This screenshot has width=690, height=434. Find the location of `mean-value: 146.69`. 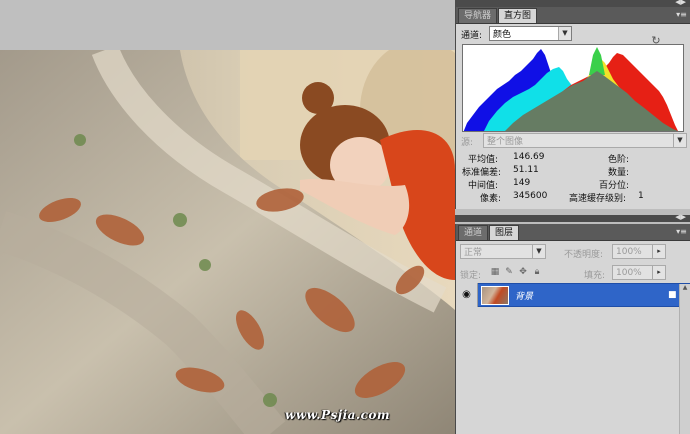

mean-value: 146.69 is located at coordinates (529, 157).